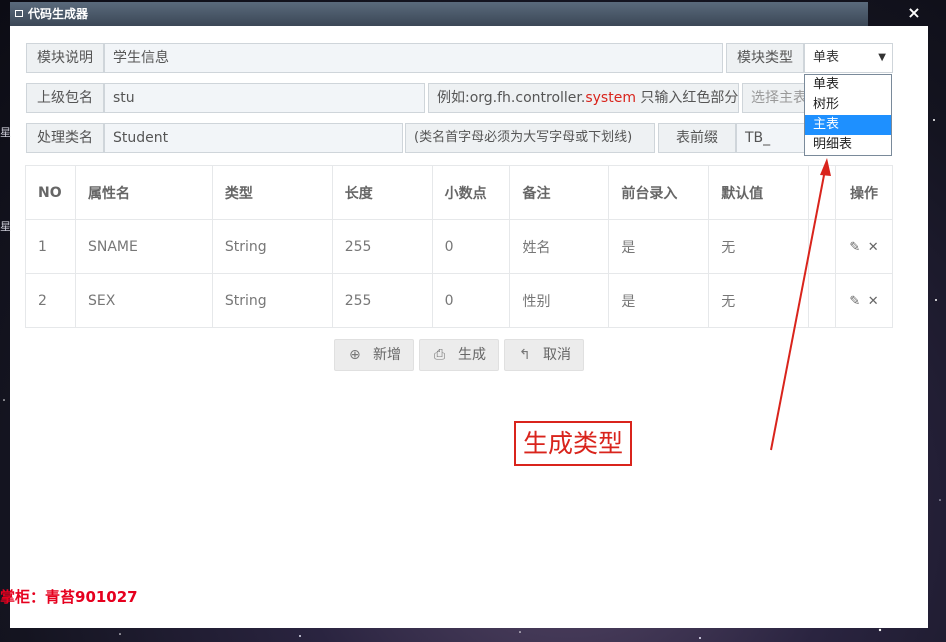  What do you see at coordinates (687, 98) in the screenshot?
I see `package-hint-suffix: 只输入红色部分` at bounding box center [687, 98].